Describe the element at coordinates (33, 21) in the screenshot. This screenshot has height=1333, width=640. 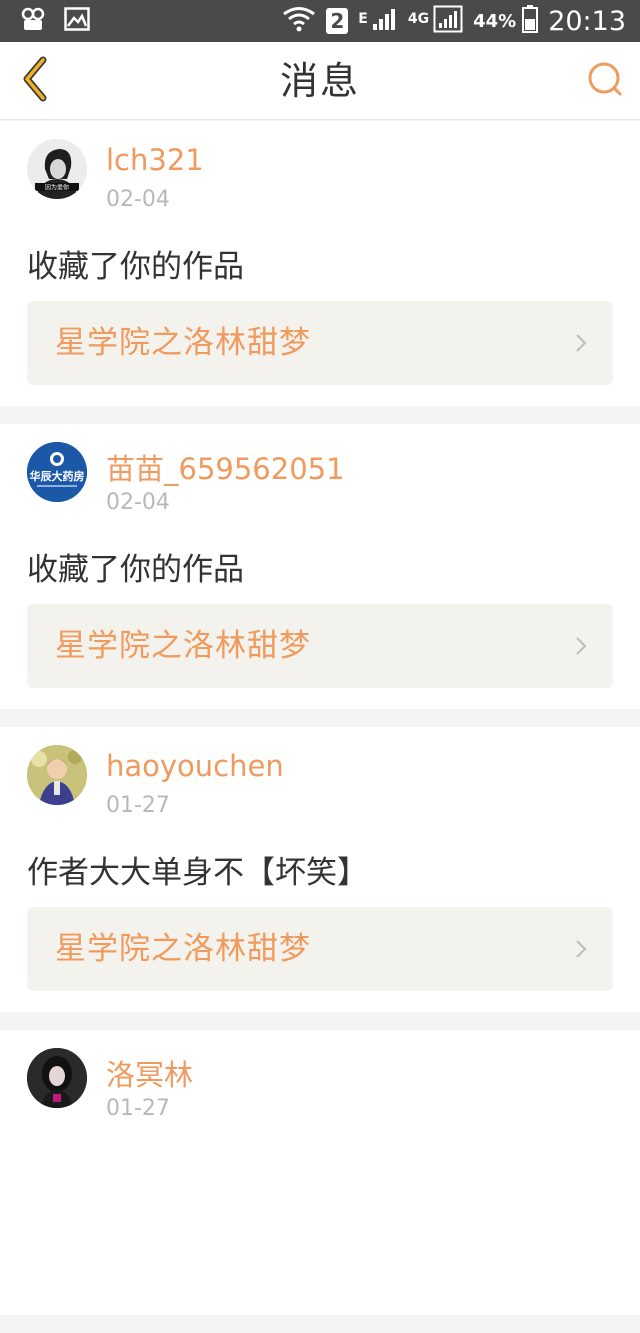
I see `app-notification-icon` at that location.